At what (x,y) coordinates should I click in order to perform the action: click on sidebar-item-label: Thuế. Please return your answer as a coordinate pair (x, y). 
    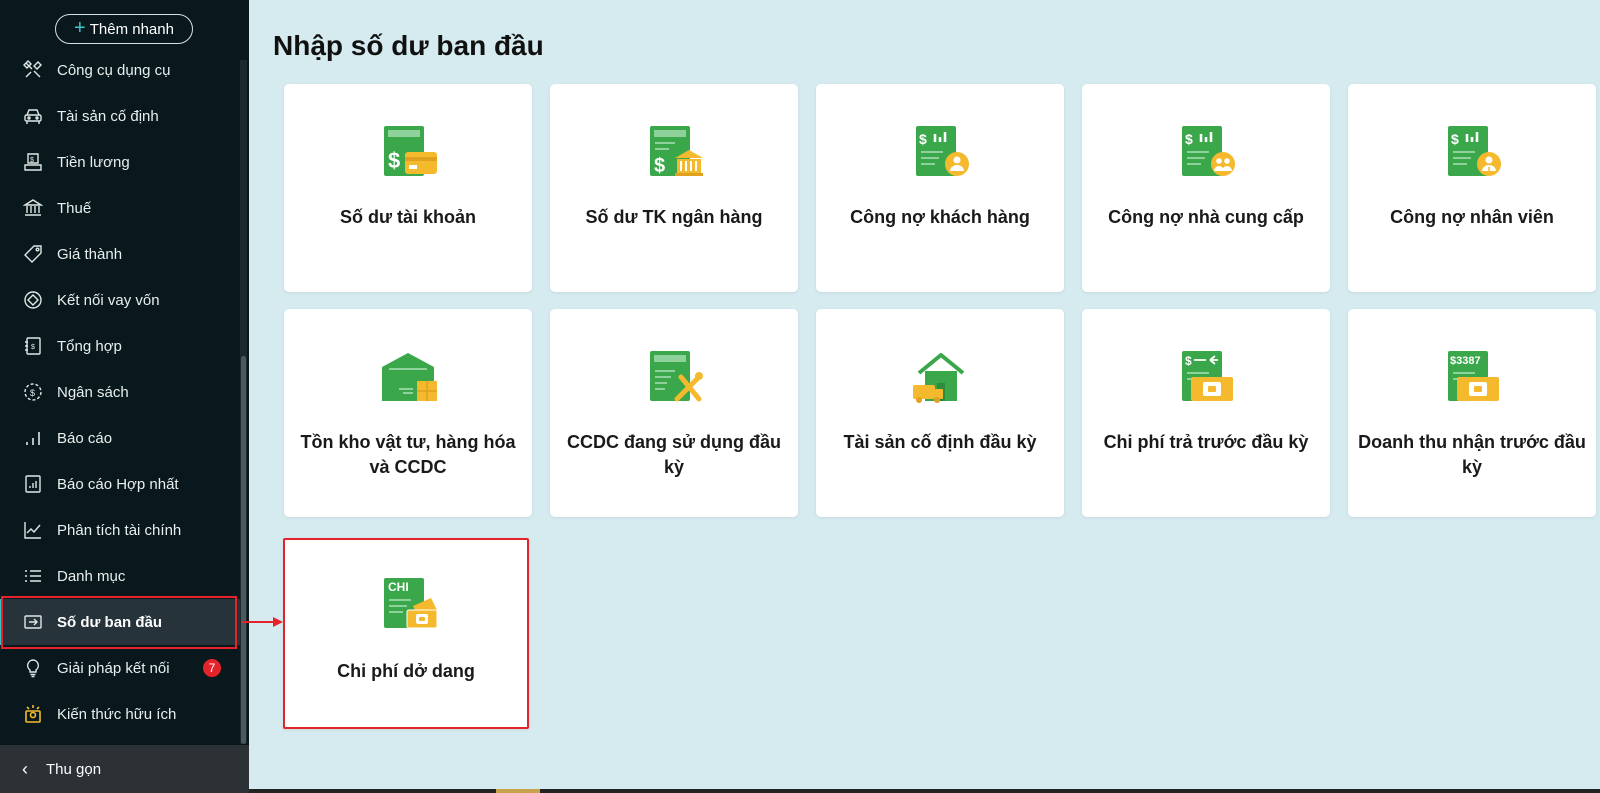
    Looking at the image, I should click on (74, 208).